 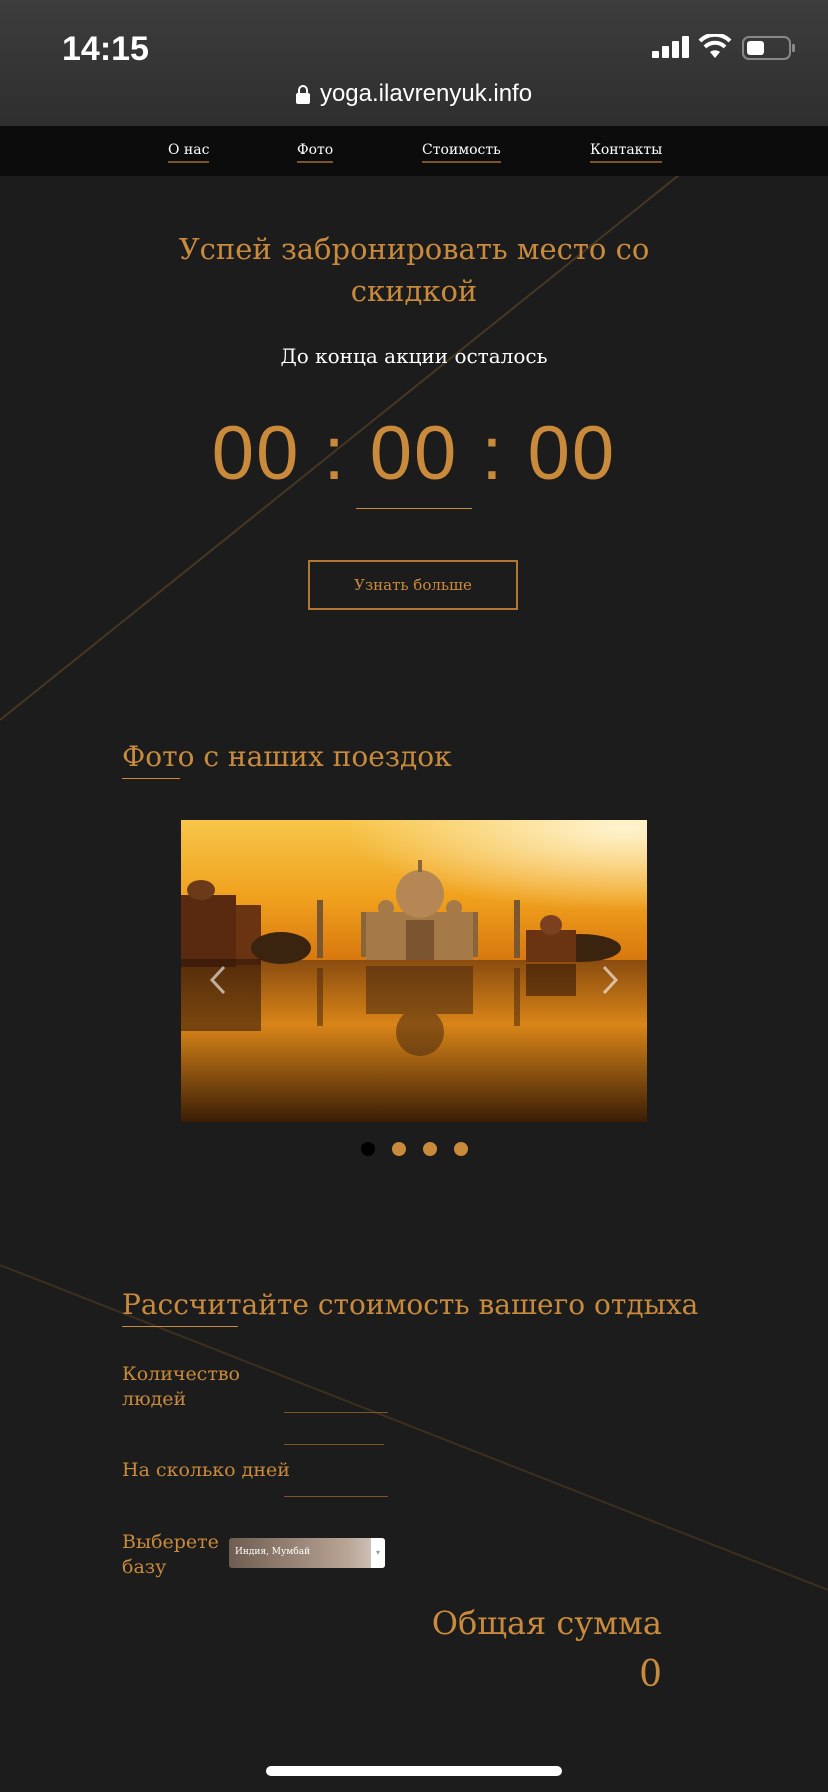 What do you see at coordinates (273, 1552) in the screenshot?
I see `base-select-value: Индия, Мумбай` at bounding box center [273, 1552].